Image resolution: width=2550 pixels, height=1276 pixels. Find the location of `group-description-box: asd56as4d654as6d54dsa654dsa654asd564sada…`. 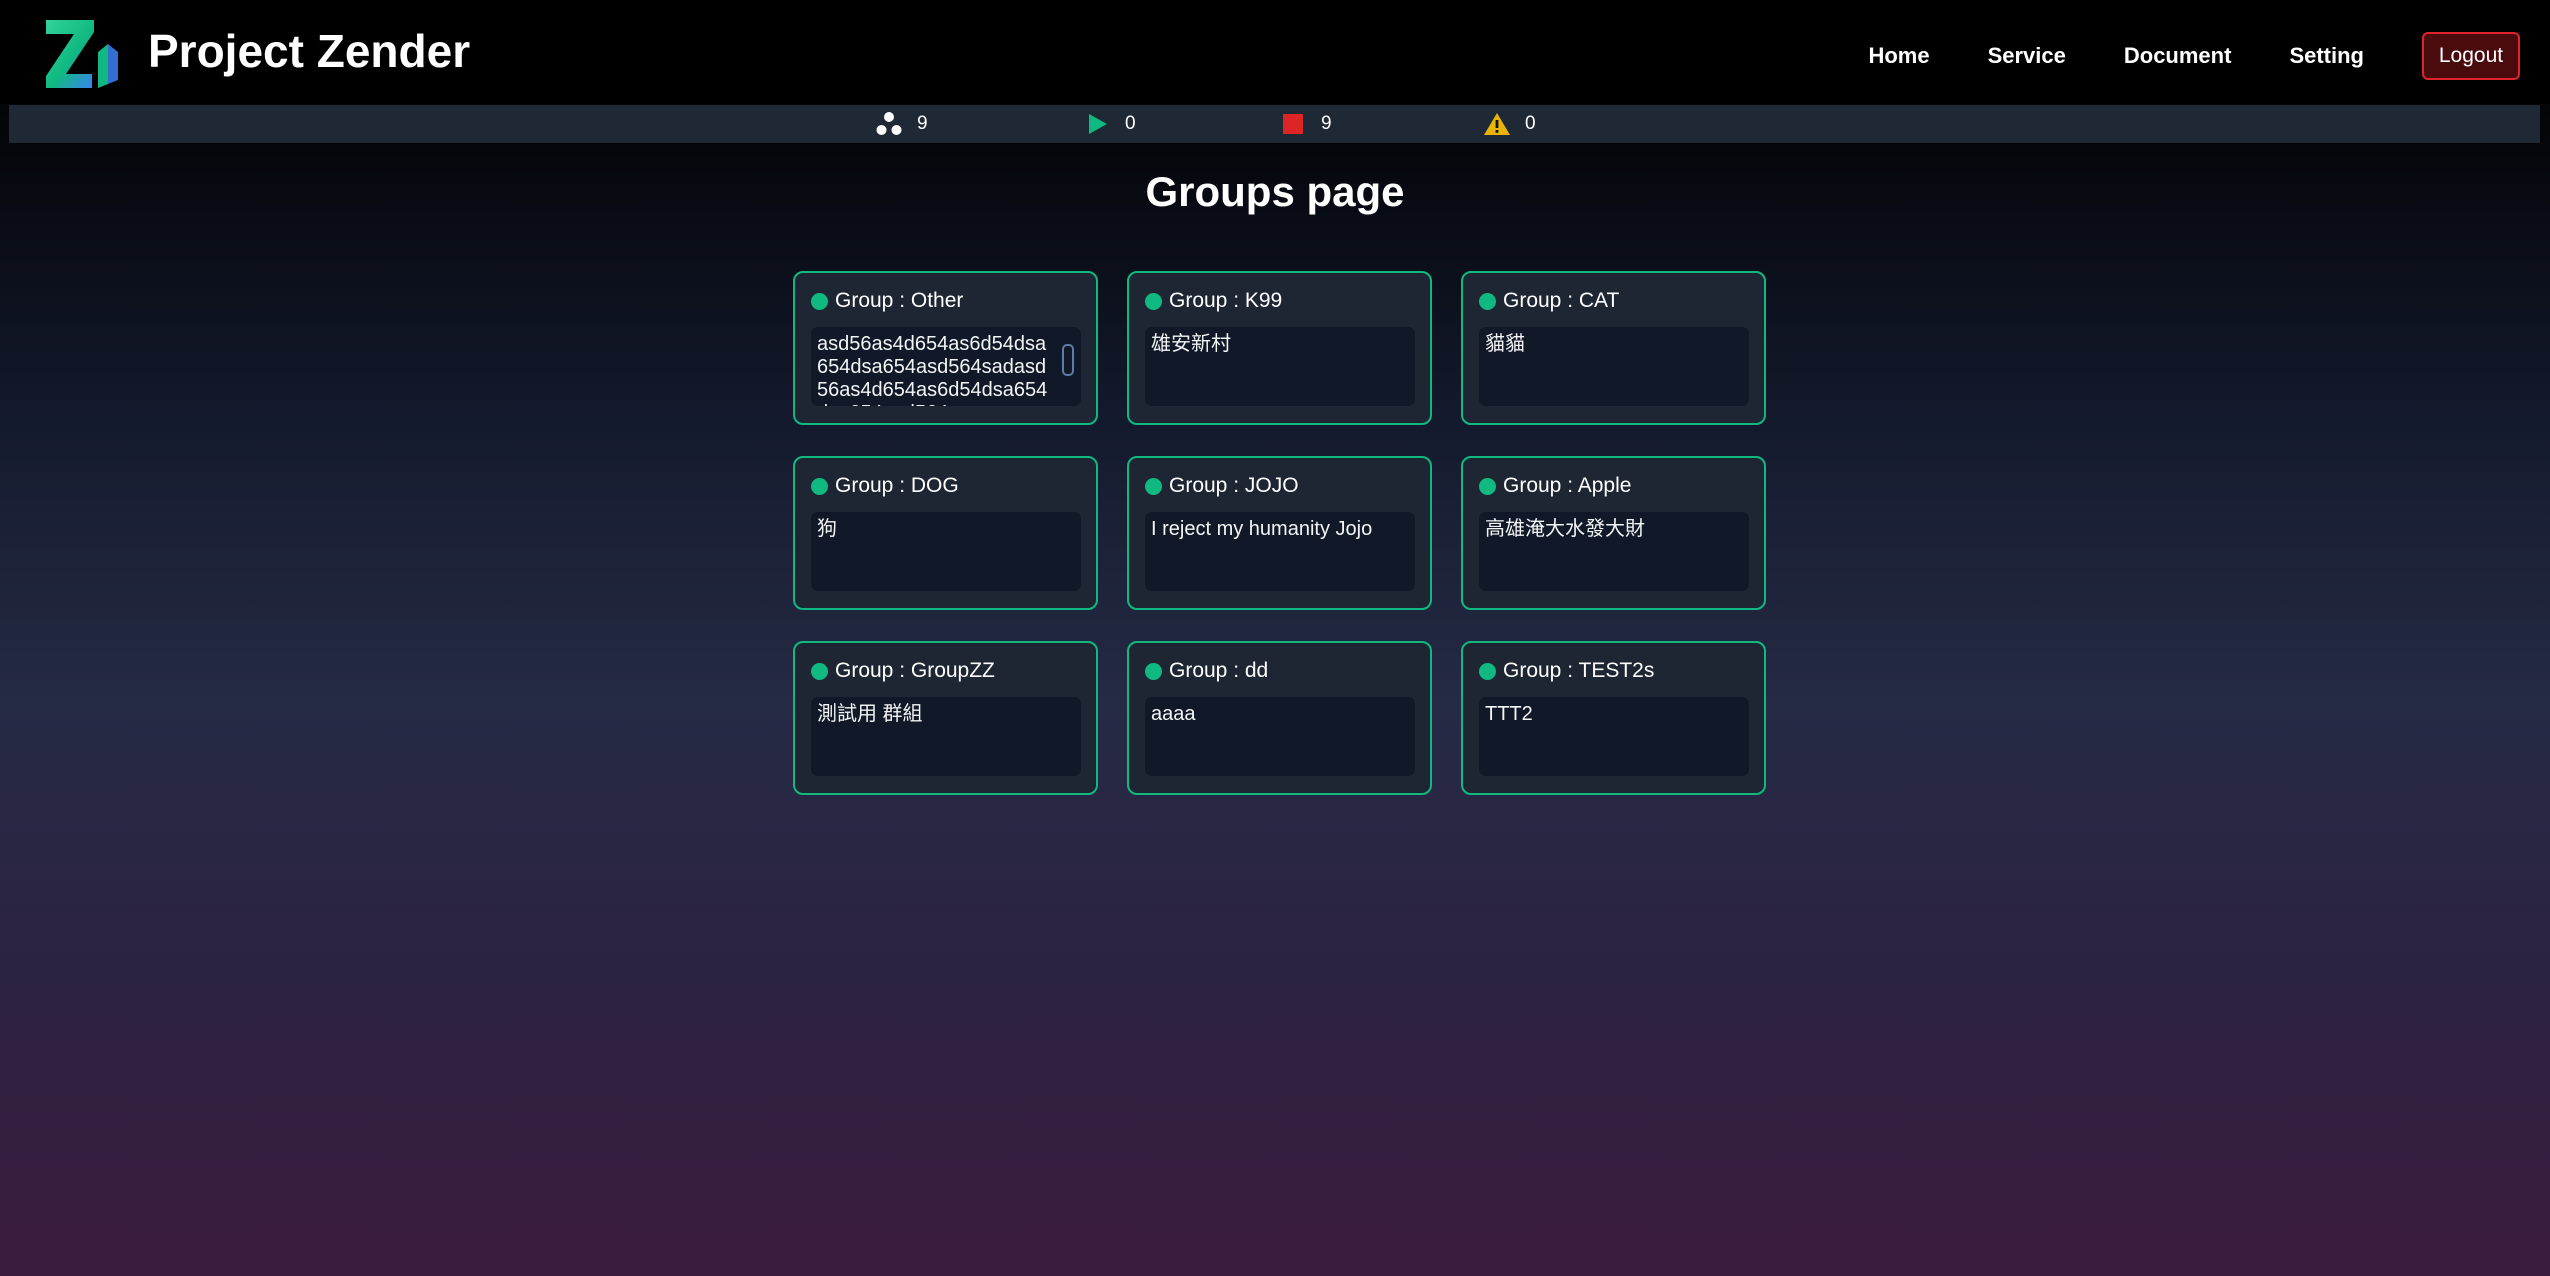

group-description-box: asd56as4d654as6d54dsa654dsa654asd564sada… is located at coordinates (946, 366).